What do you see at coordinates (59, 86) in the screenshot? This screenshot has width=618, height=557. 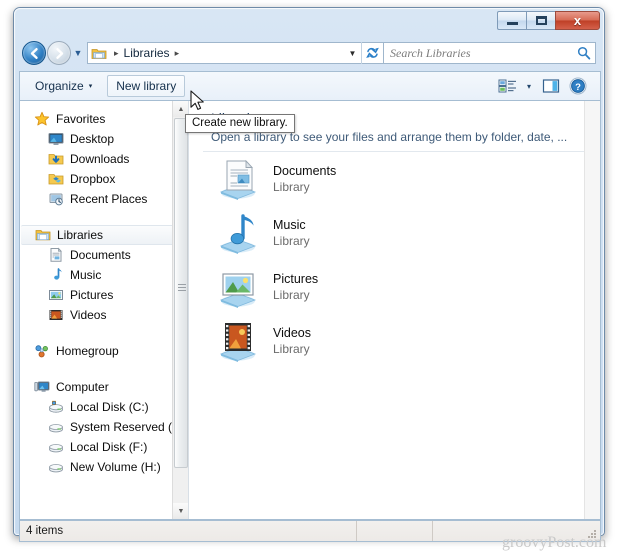 I see `organize-label: Organize` at bounding box center [59, 86].